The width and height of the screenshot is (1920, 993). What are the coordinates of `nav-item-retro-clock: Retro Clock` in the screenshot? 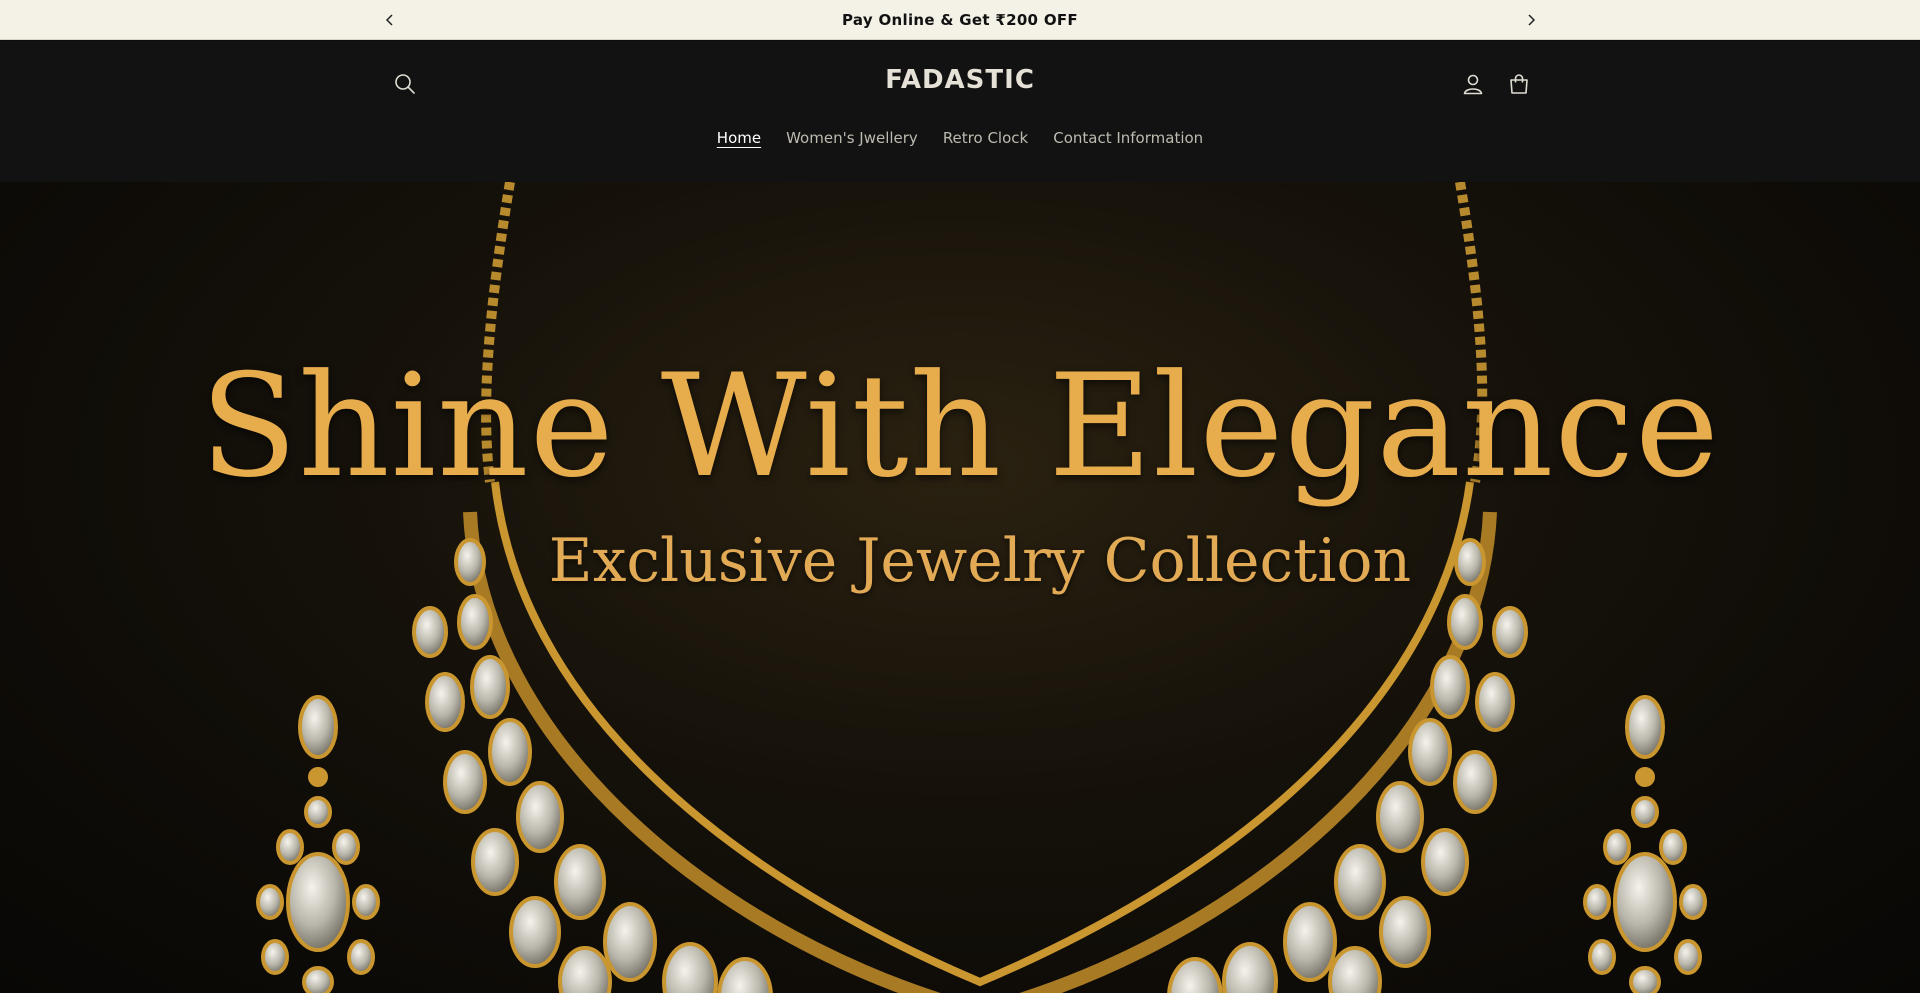 It's located at (985, 138).